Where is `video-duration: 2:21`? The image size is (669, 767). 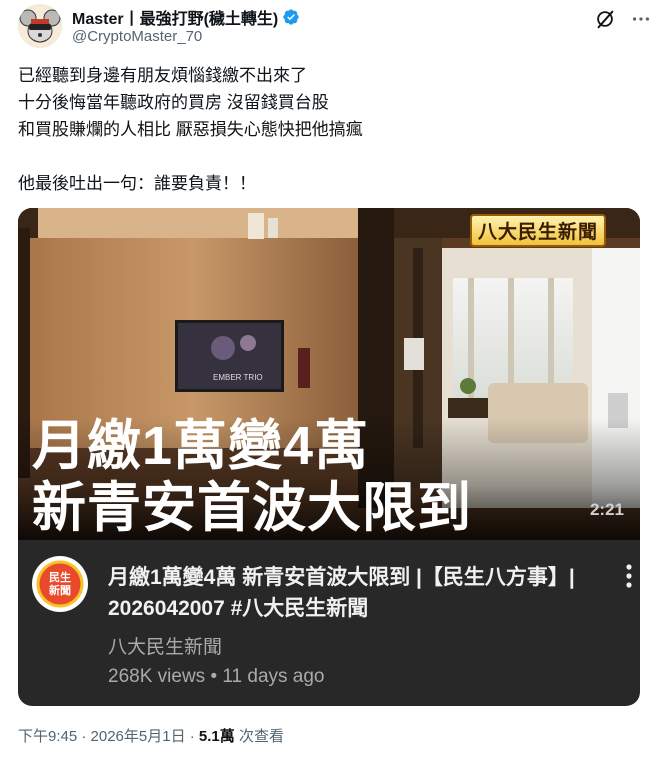
video-duration: 2:21 is located at coordinates (606, 509).